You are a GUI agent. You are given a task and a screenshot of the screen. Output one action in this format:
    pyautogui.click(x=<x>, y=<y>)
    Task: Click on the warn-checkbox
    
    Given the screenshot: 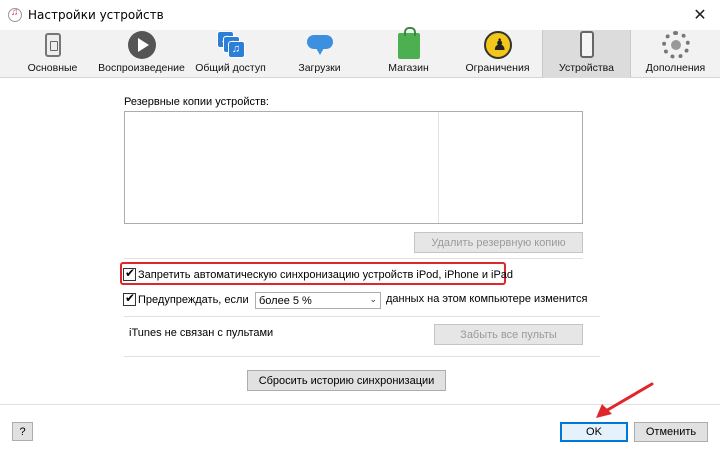 What is the action you would take?
    pyautogui.click(x=129, y=298)
    